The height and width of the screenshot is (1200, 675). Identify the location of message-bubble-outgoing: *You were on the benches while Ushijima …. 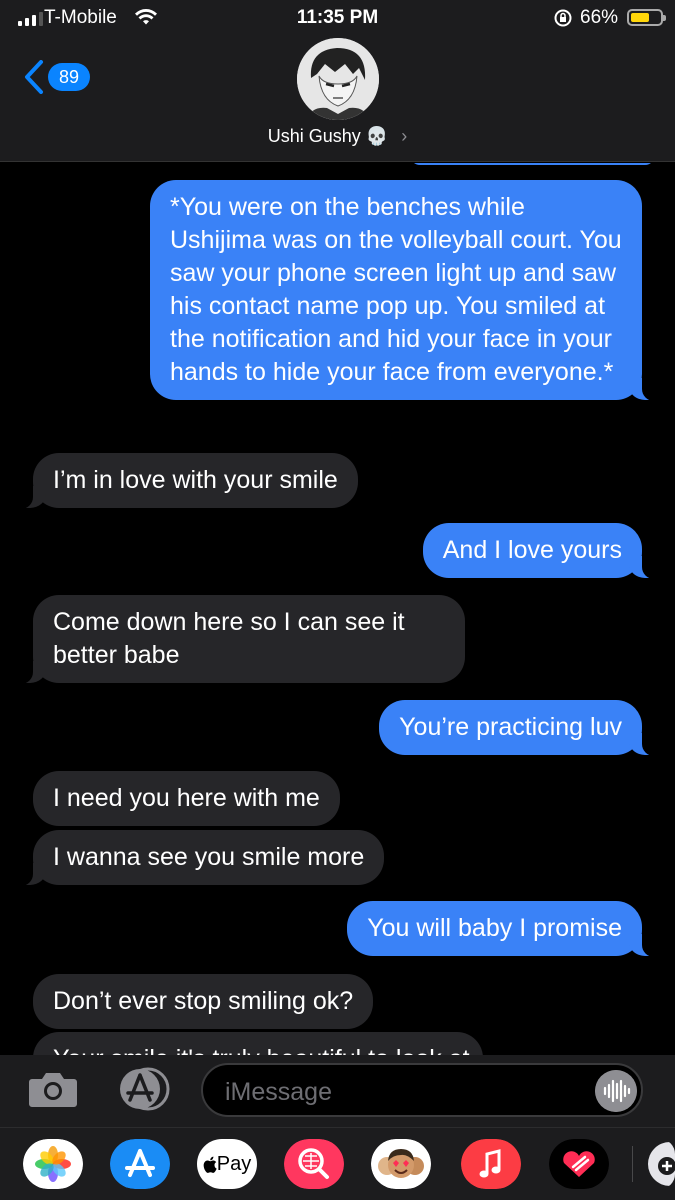
(409, 290).